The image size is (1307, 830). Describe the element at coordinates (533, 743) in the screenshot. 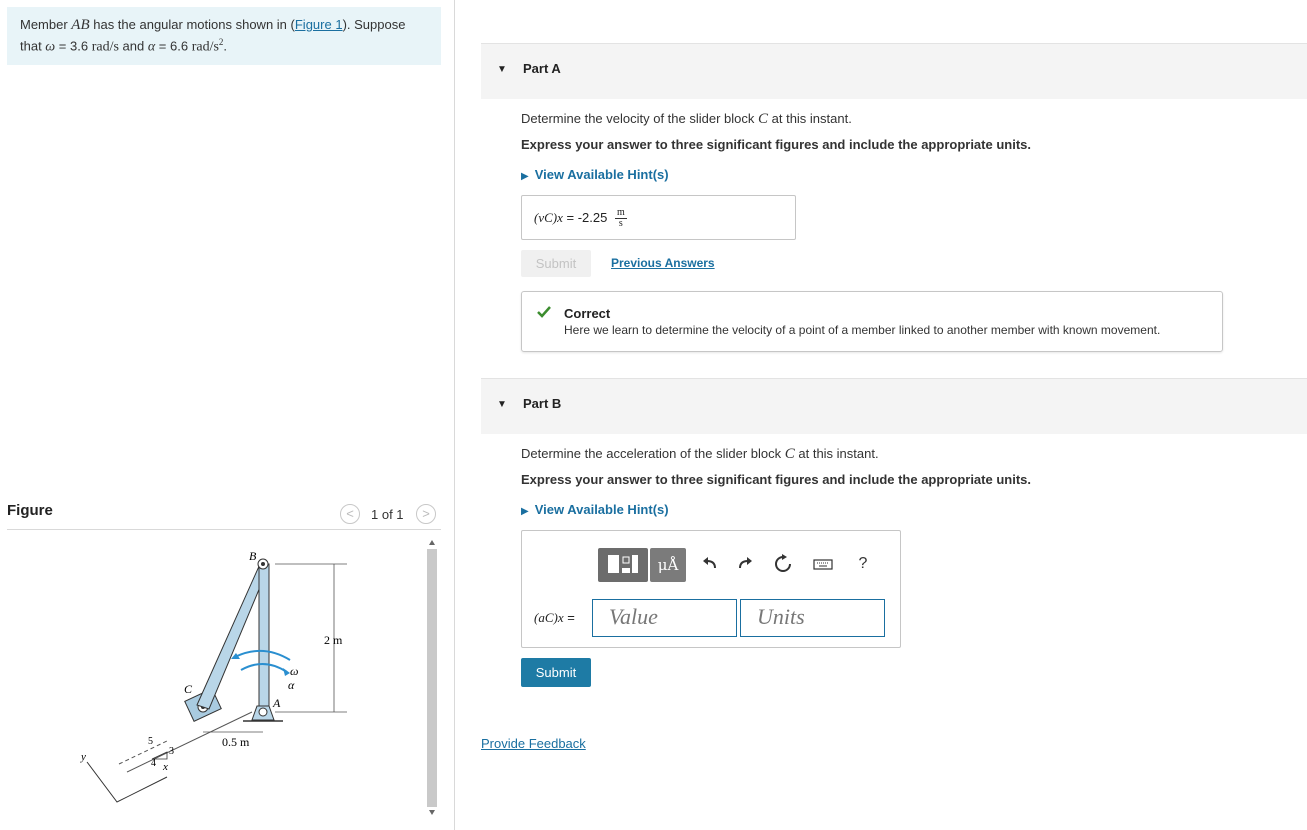

I see `provide-feedback-link: Provide Feedback` at that location.